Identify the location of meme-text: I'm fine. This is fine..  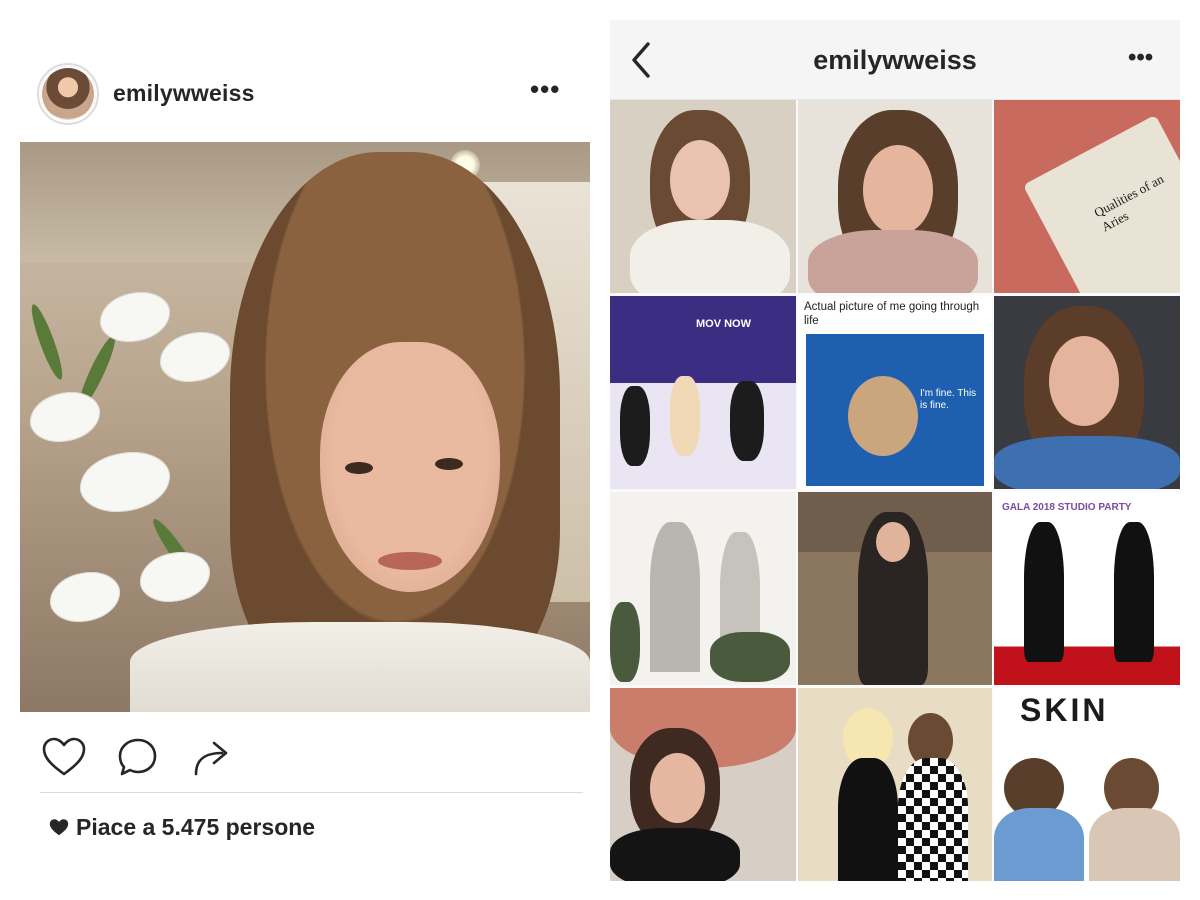
(948, 399).